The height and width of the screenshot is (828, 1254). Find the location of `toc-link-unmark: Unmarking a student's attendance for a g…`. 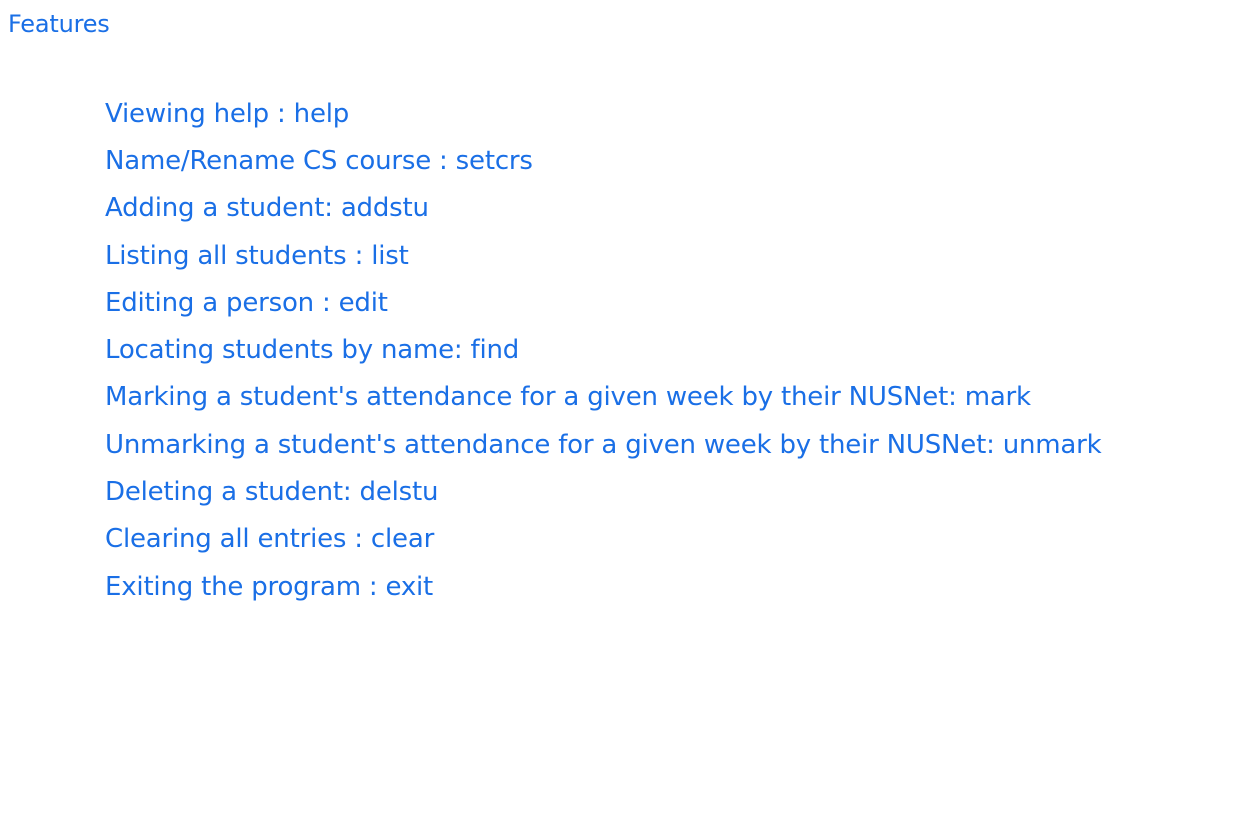

toc-link-unmark: Unmarking a student's attendance for a g… is located at coordinates (603, 445).